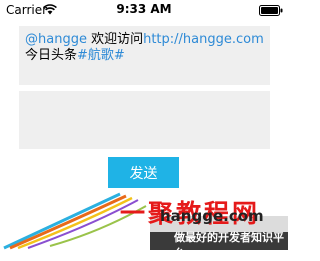 Image resolution: width=320 pixels, height=261 pixels. What do you see at coordinates (229, 245) in the screenshot?
I see `watermark-tagline: 做最好的开发者知识平台` at bounding box center [229, 245].